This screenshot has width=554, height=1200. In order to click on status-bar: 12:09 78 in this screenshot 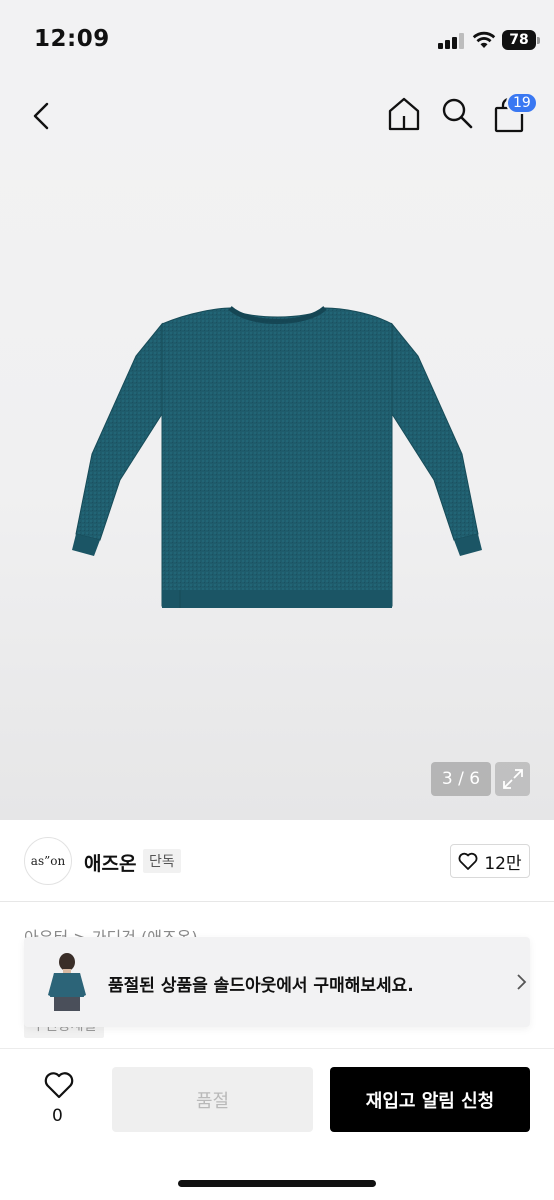, I will do `click(277, 42)`.